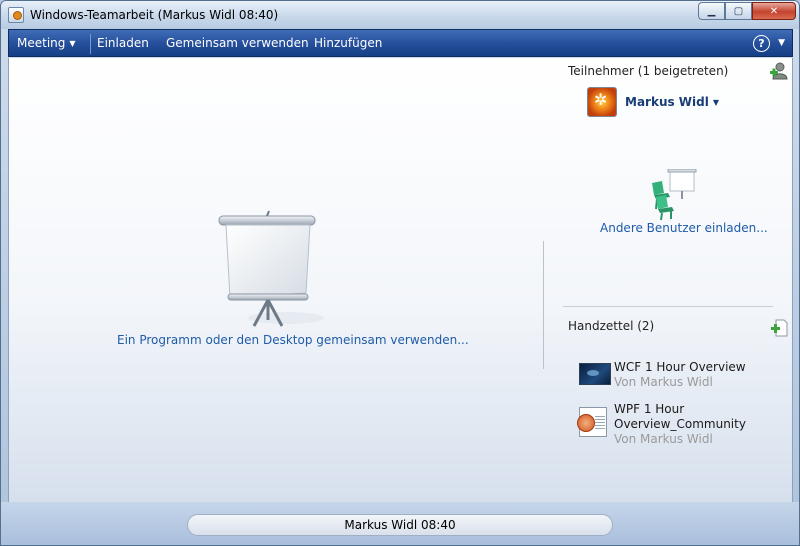 The width and height of the screenshot is (800, 546). Describe the element at coordinates (779, 72) in the screenshot. I see `add-person-icon` at that location.